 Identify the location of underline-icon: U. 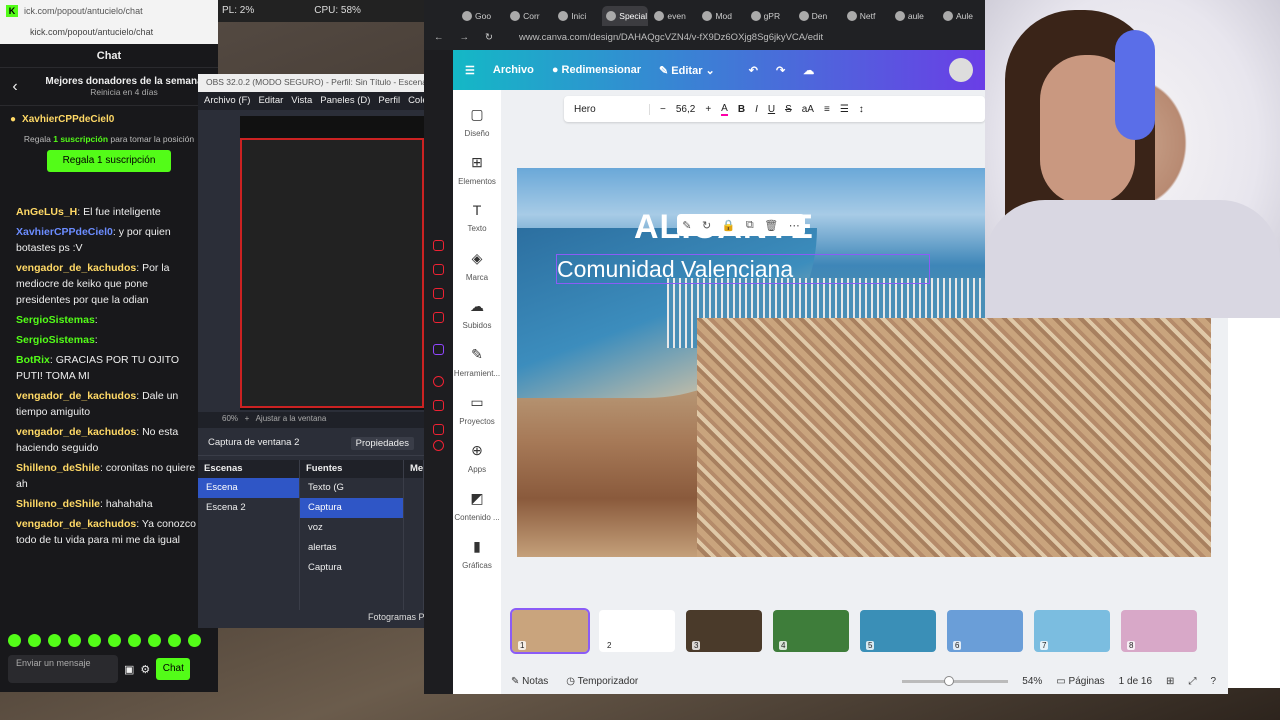
(771, 109).